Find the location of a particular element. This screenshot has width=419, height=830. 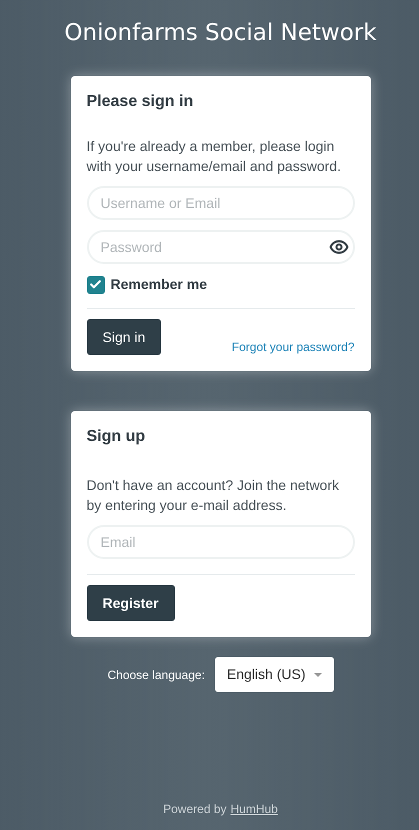

remember-label: Remember me is located at coordinates (158, 284).